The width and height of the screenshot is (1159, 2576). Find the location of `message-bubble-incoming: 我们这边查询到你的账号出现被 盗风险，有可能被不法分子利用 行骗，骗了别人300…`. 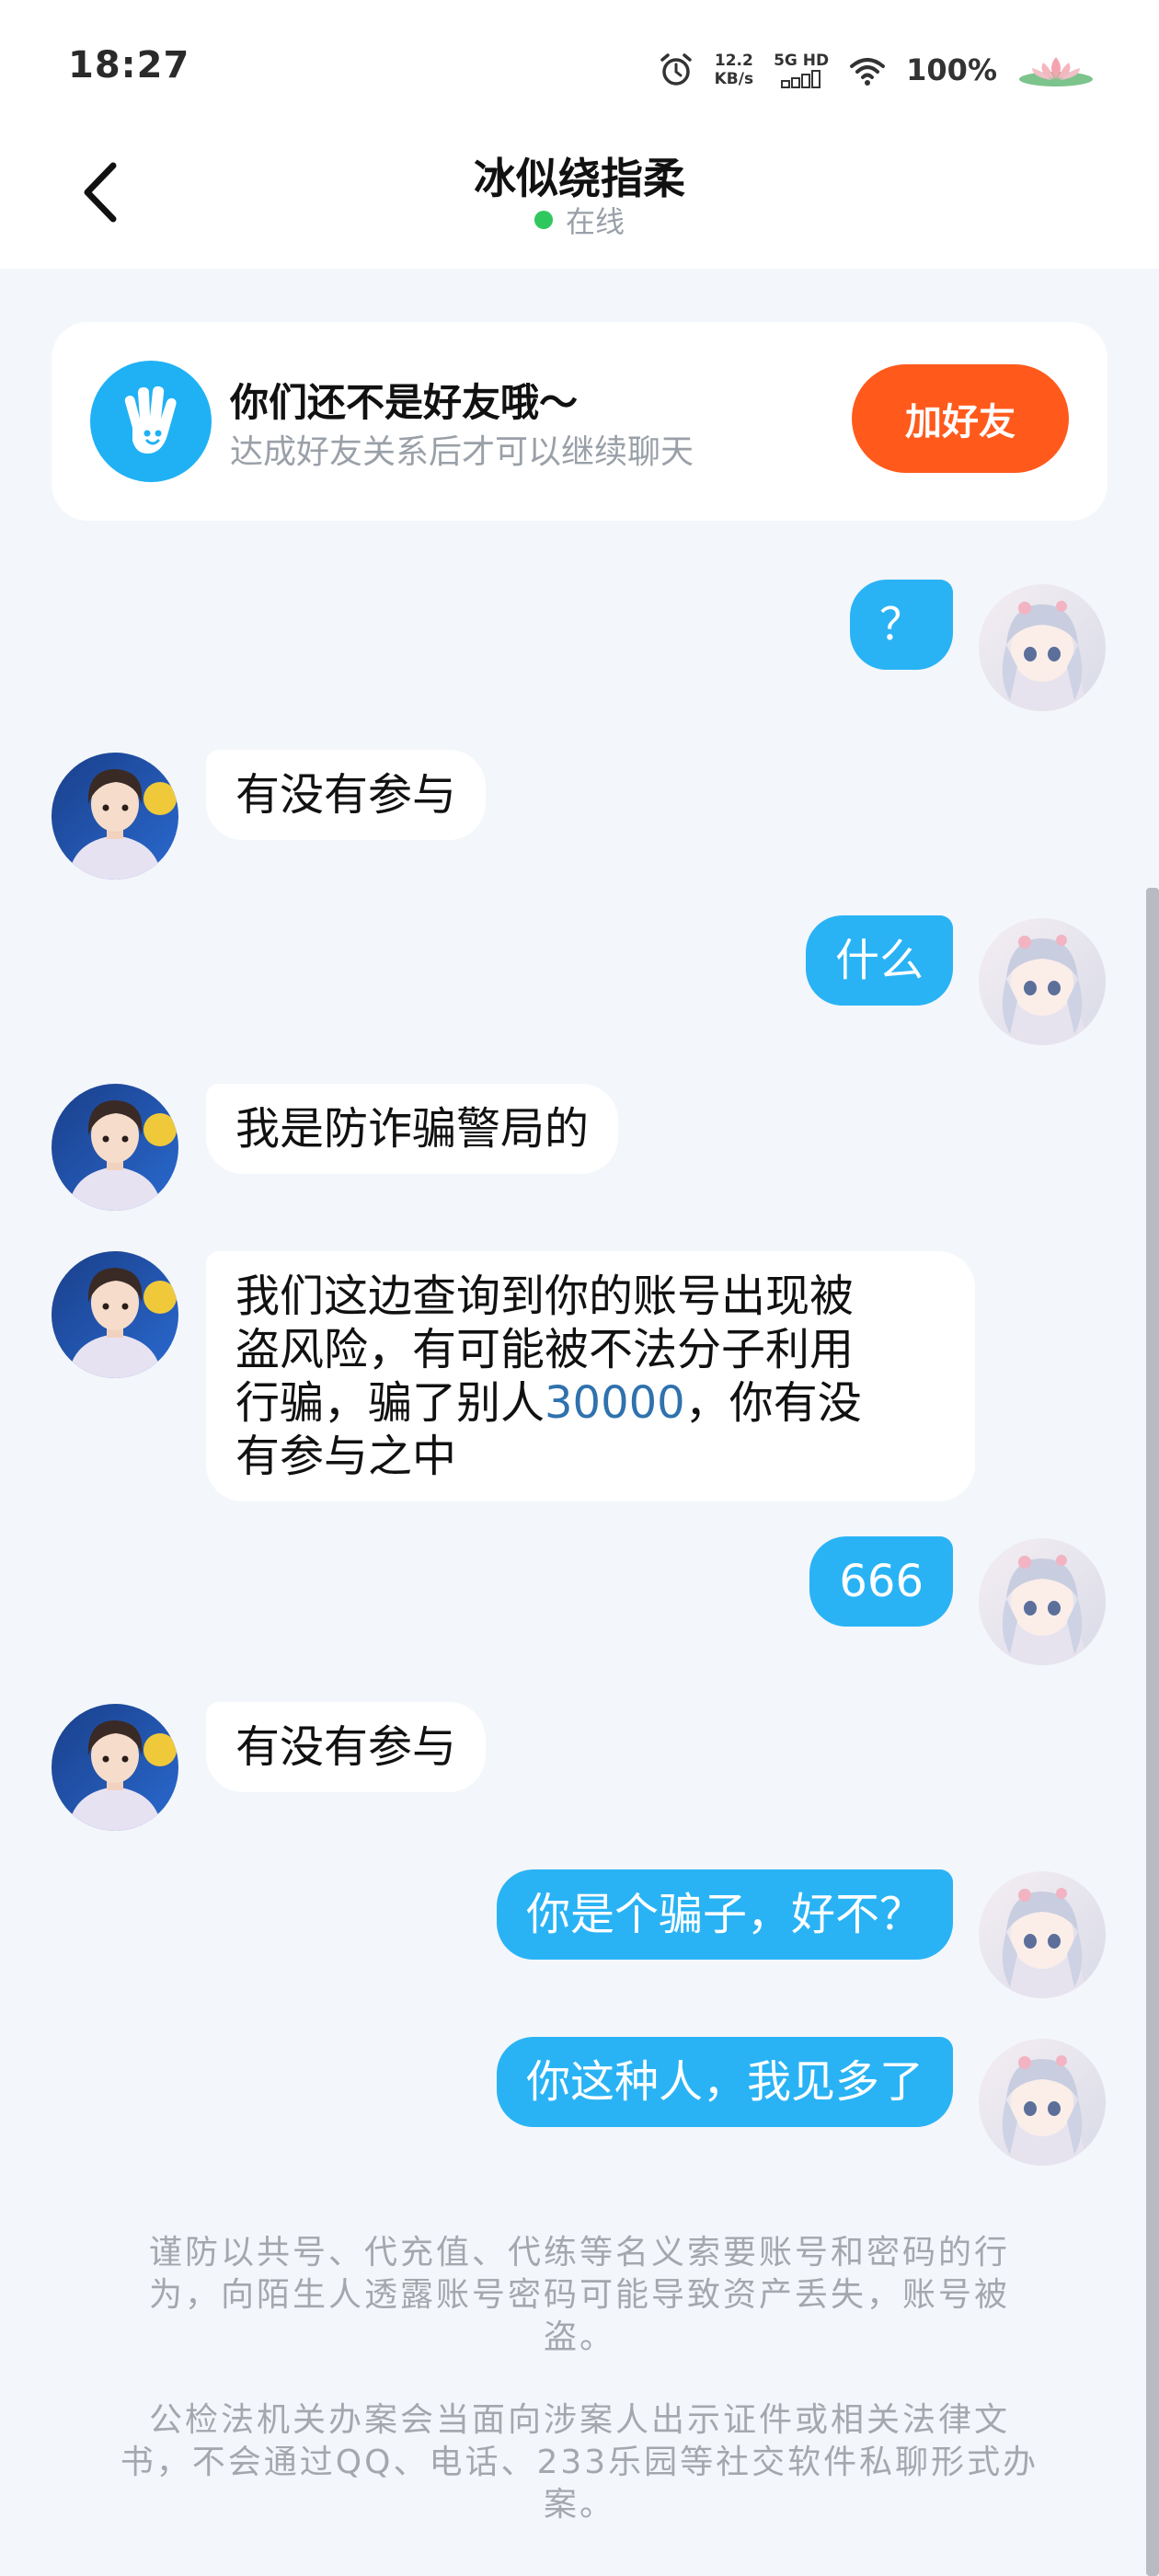

message-bubble-incoming: 我们这边查询到你的账号出现被 盗风险，有可能被不法分子利用 行骗，骗了别人300… is located at coordinates (590, 1376).